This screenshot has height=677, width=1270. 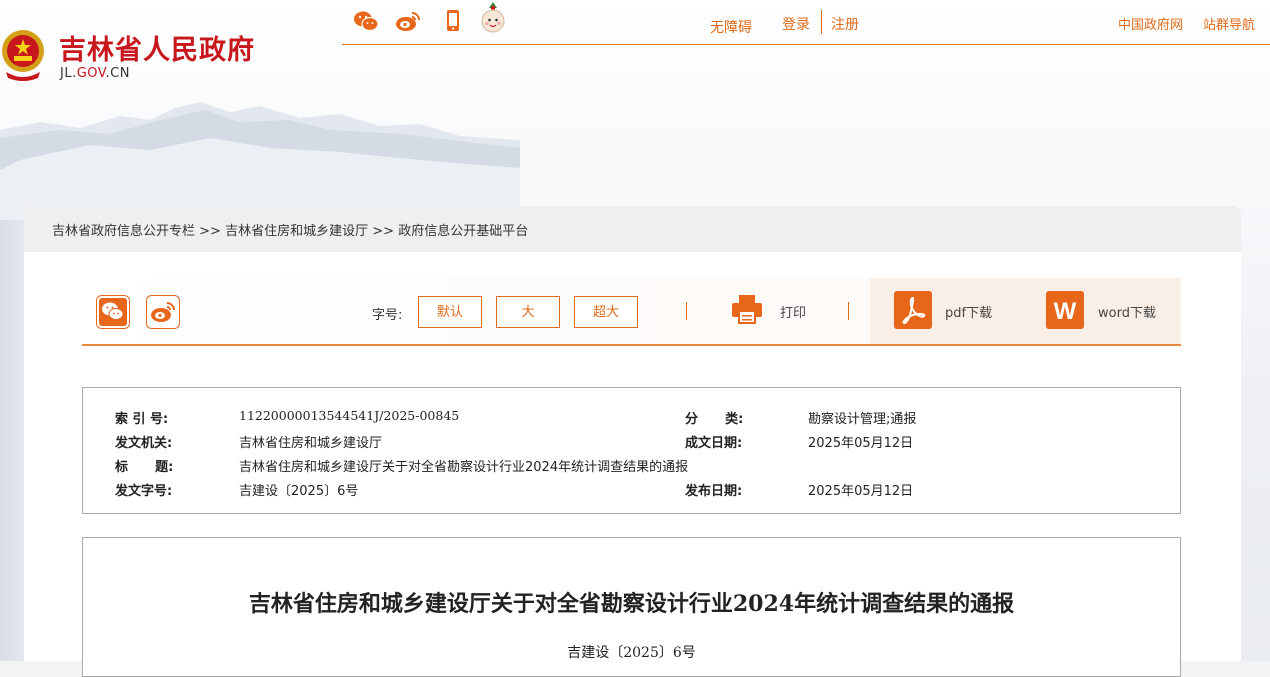 What do you see at coordinates (95, 73) in the screenshot?
I see `site-domain: JL.GOV.CN` at bounding box center [95, 73].